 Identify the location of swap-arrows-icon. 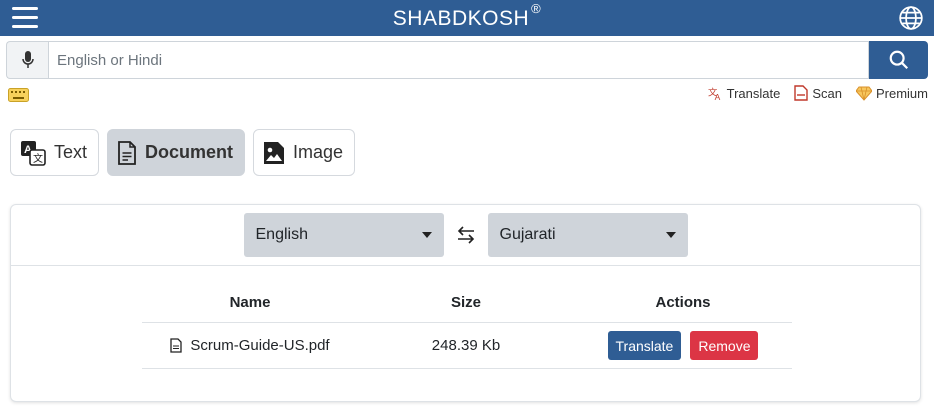
(466, 235).